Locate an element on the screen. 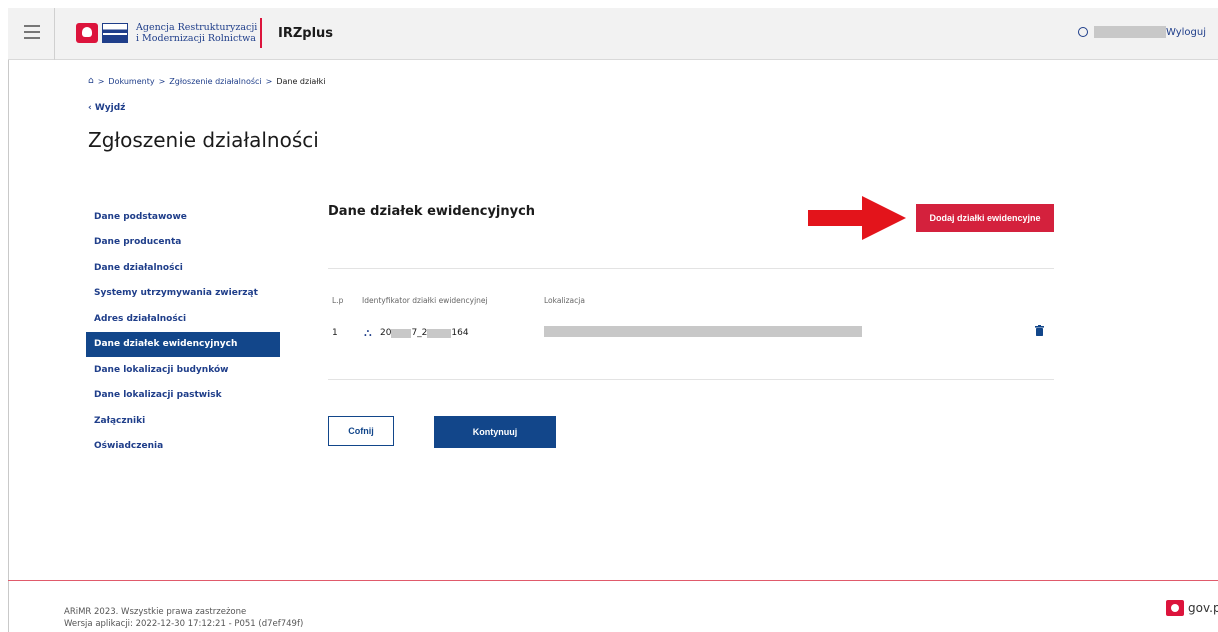 Image resolution: width=1218 pixels, height=632 pixels. user-area: Wyloguj is located at coordinates (1142, 32).